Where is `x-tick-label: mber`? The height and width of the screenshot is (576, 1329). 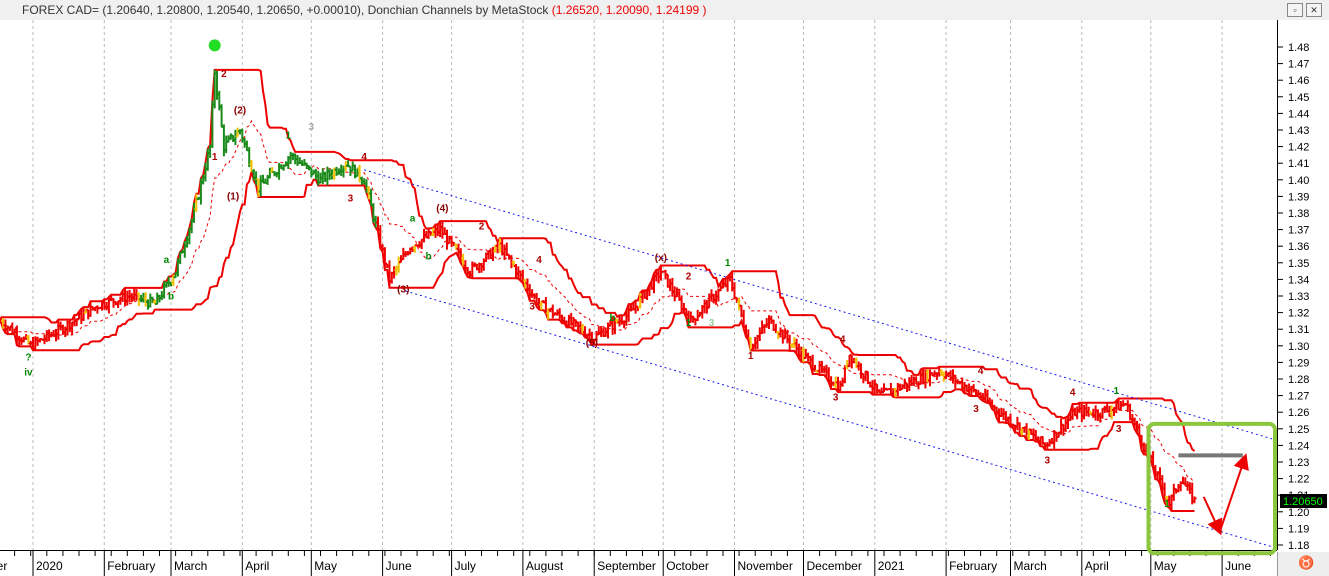 x-tick-label: mber is located at coordinates (3, 566).